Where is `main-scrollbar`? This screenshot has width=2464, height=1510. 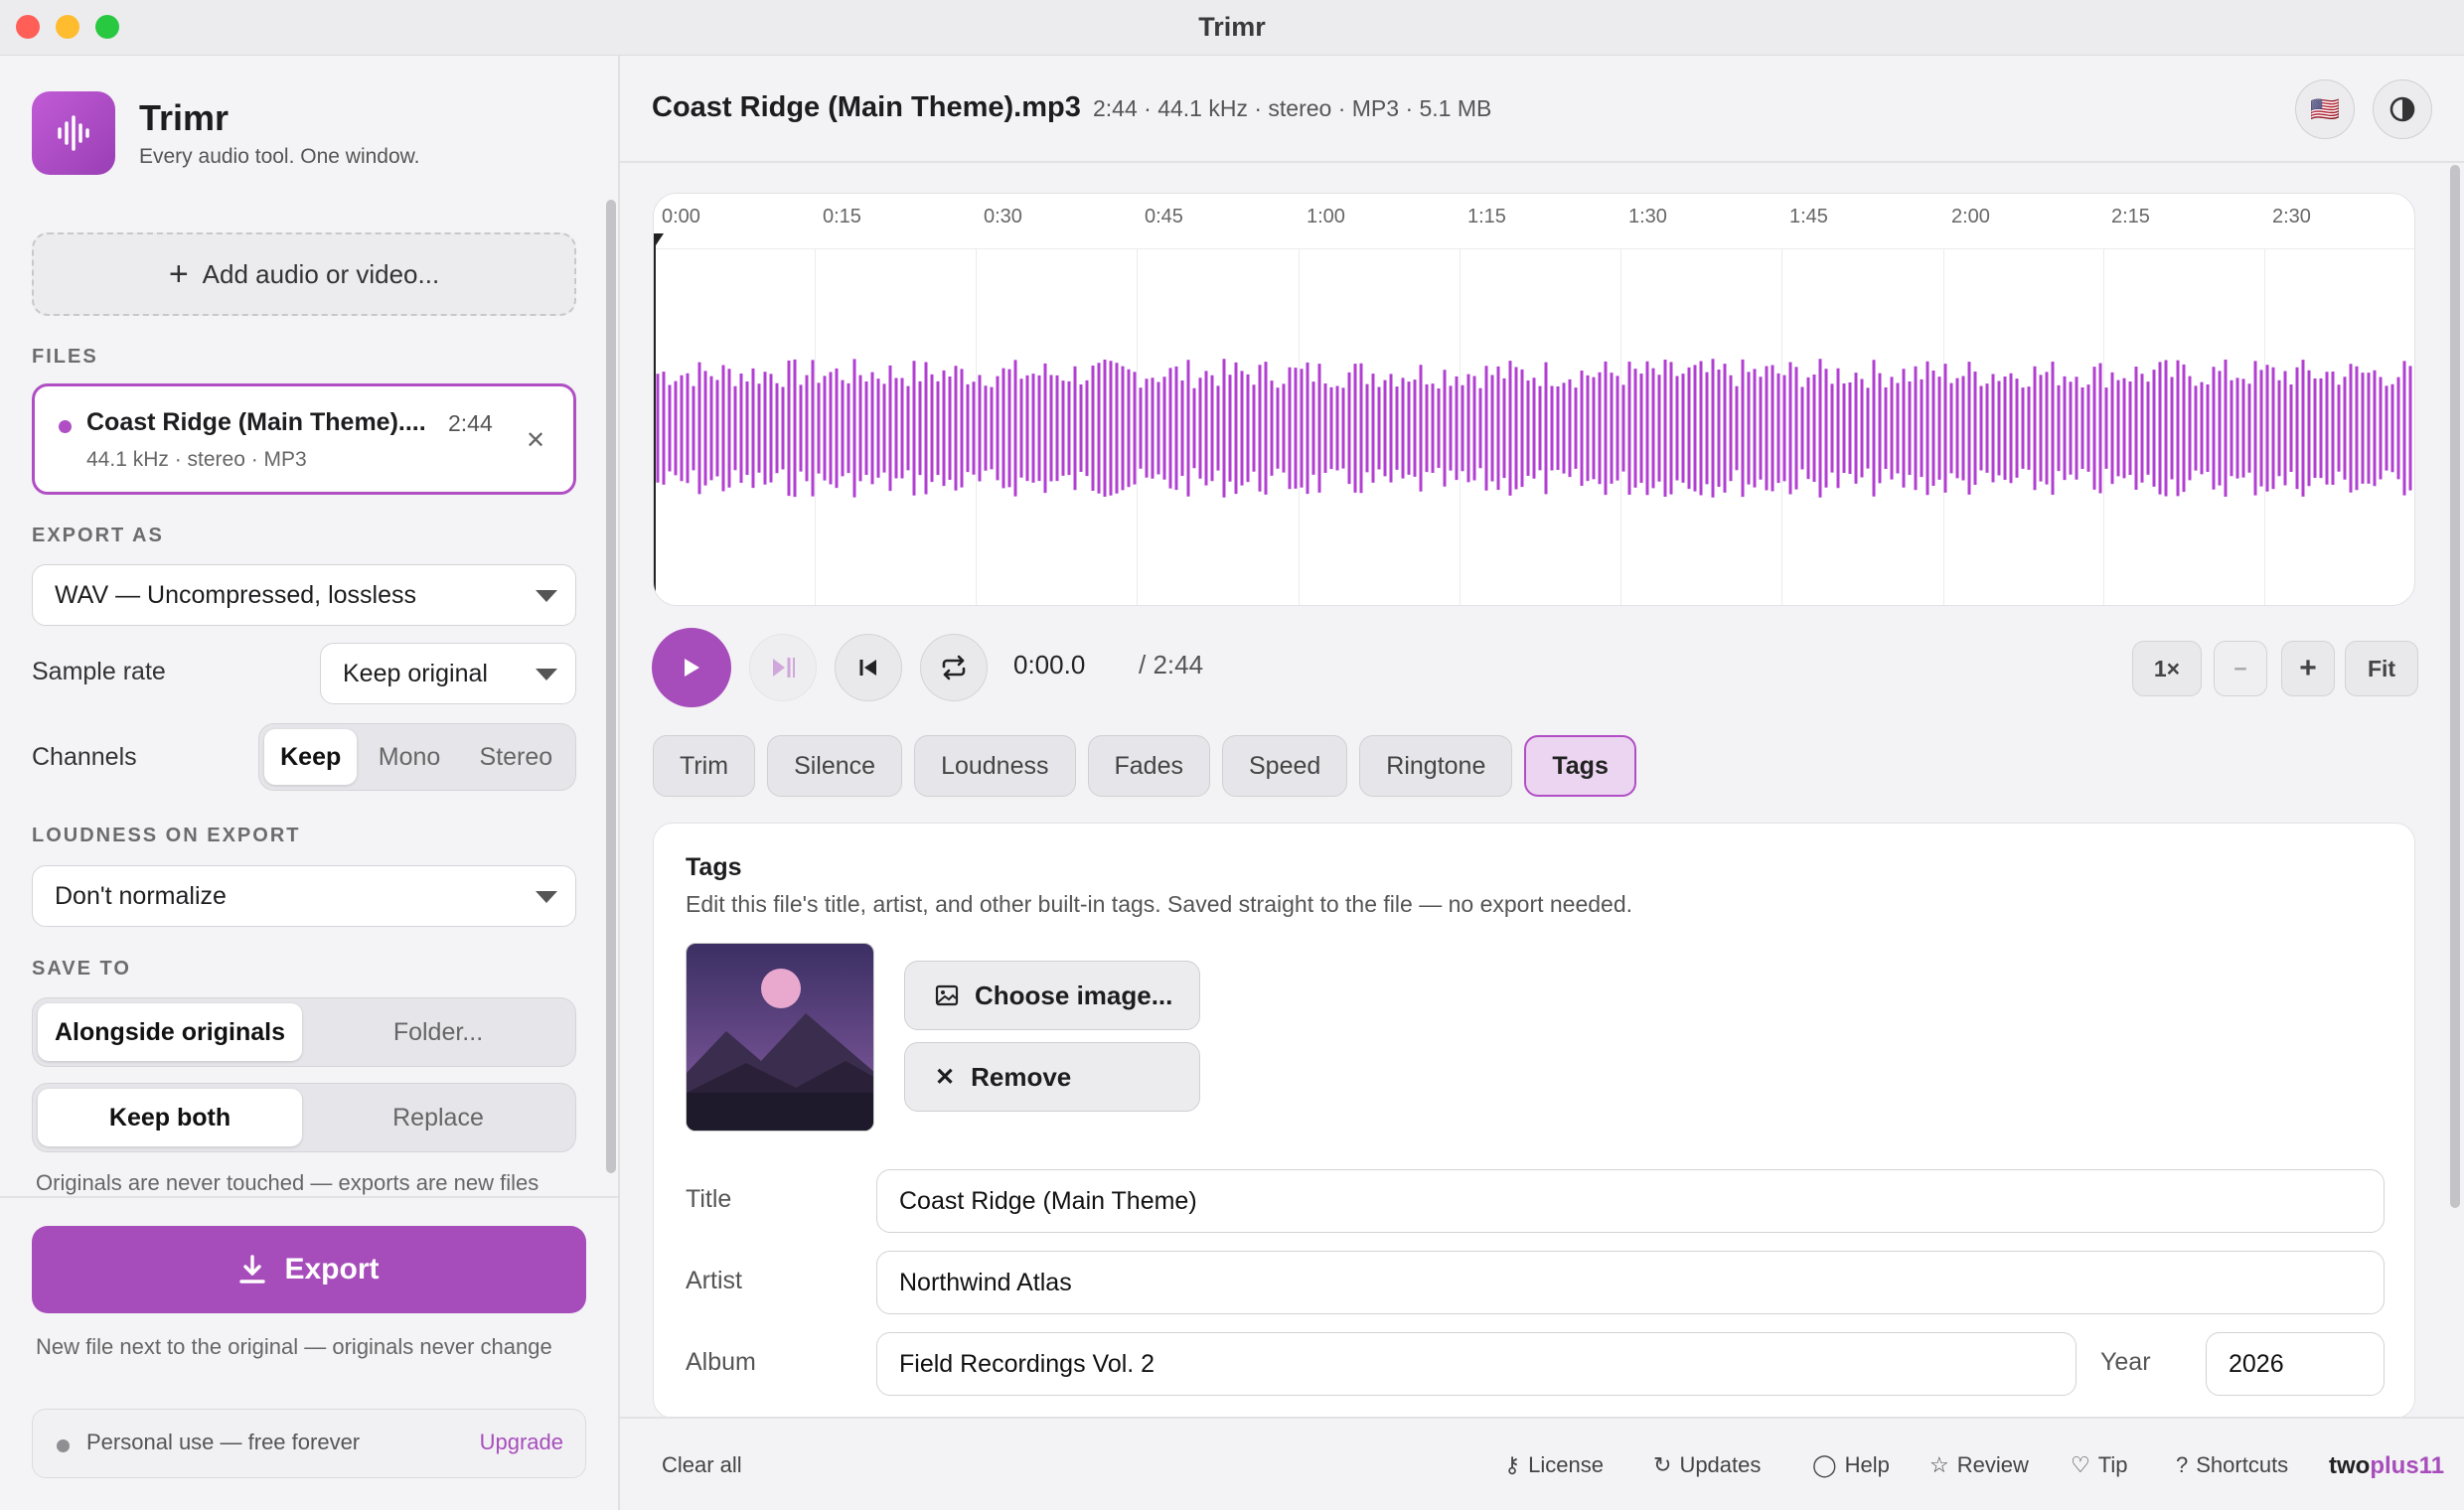 main-scrollbar is located at coordinates (2455, 686).